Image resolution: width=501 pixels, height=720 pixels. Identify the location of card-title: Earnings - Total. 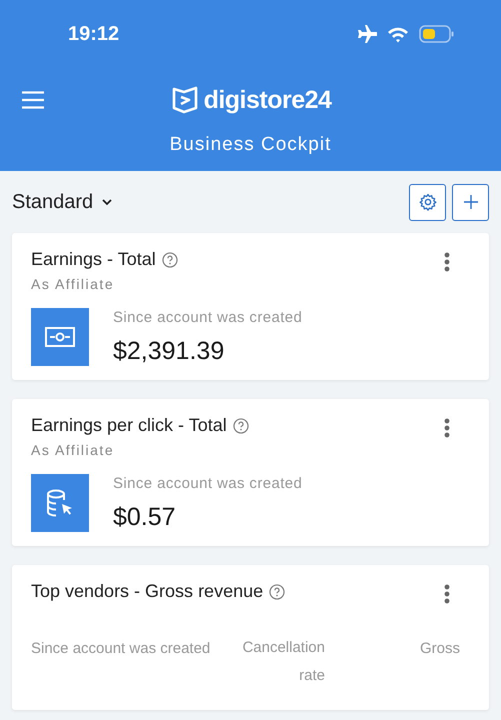
(93, 259).